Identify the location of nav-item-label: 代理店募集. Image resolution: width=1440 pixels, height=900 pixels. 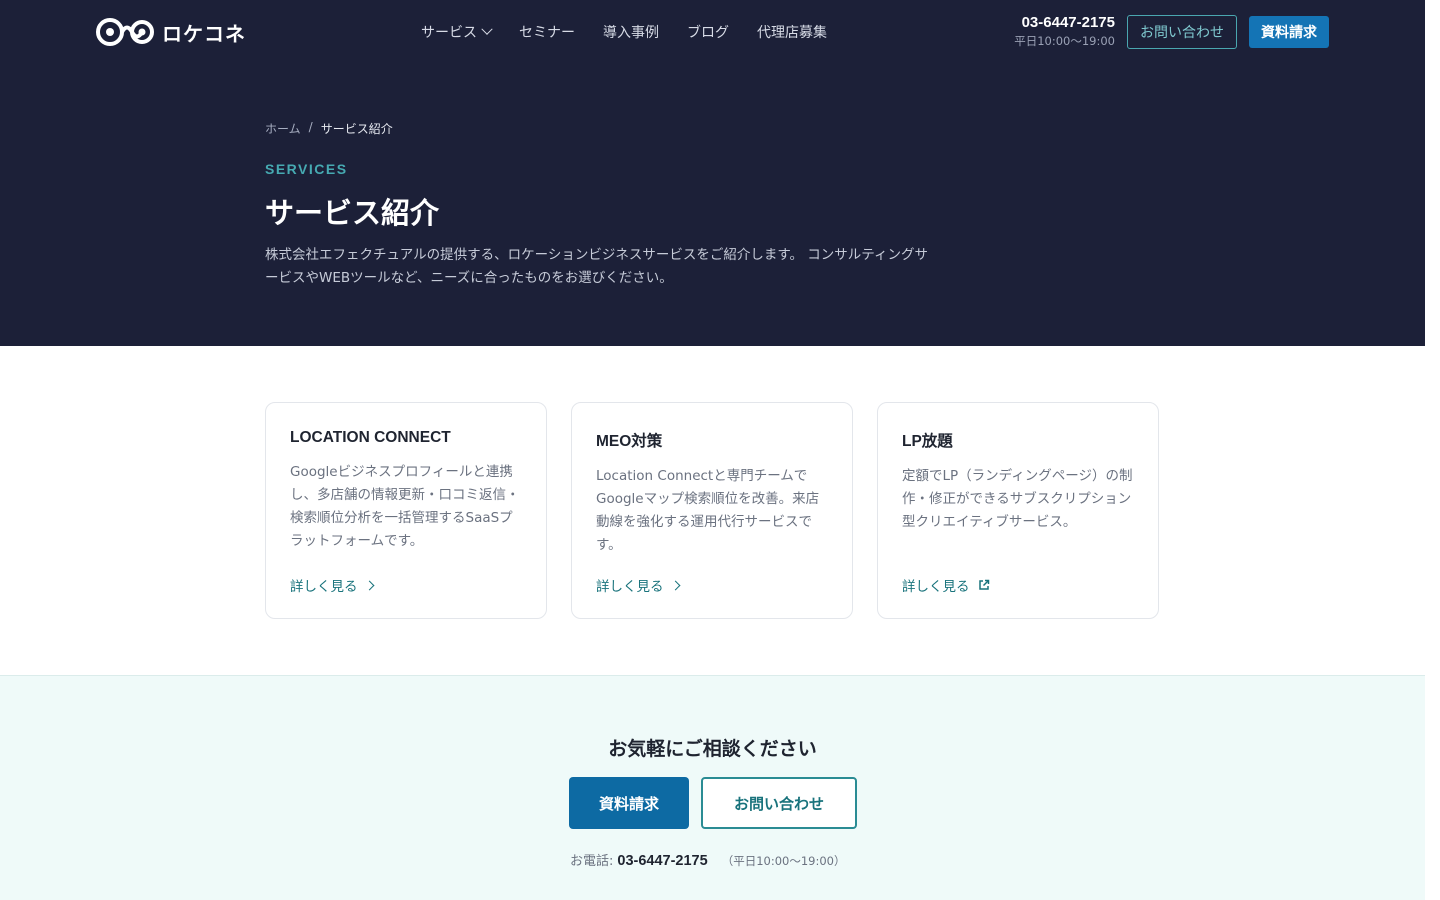
(792, 33).